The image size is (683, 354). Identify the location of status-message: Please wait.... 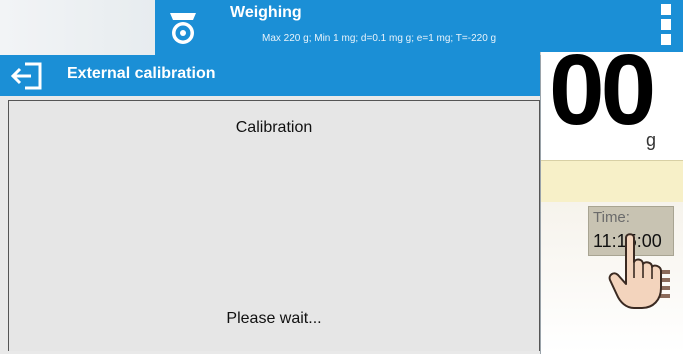
(274, 318).